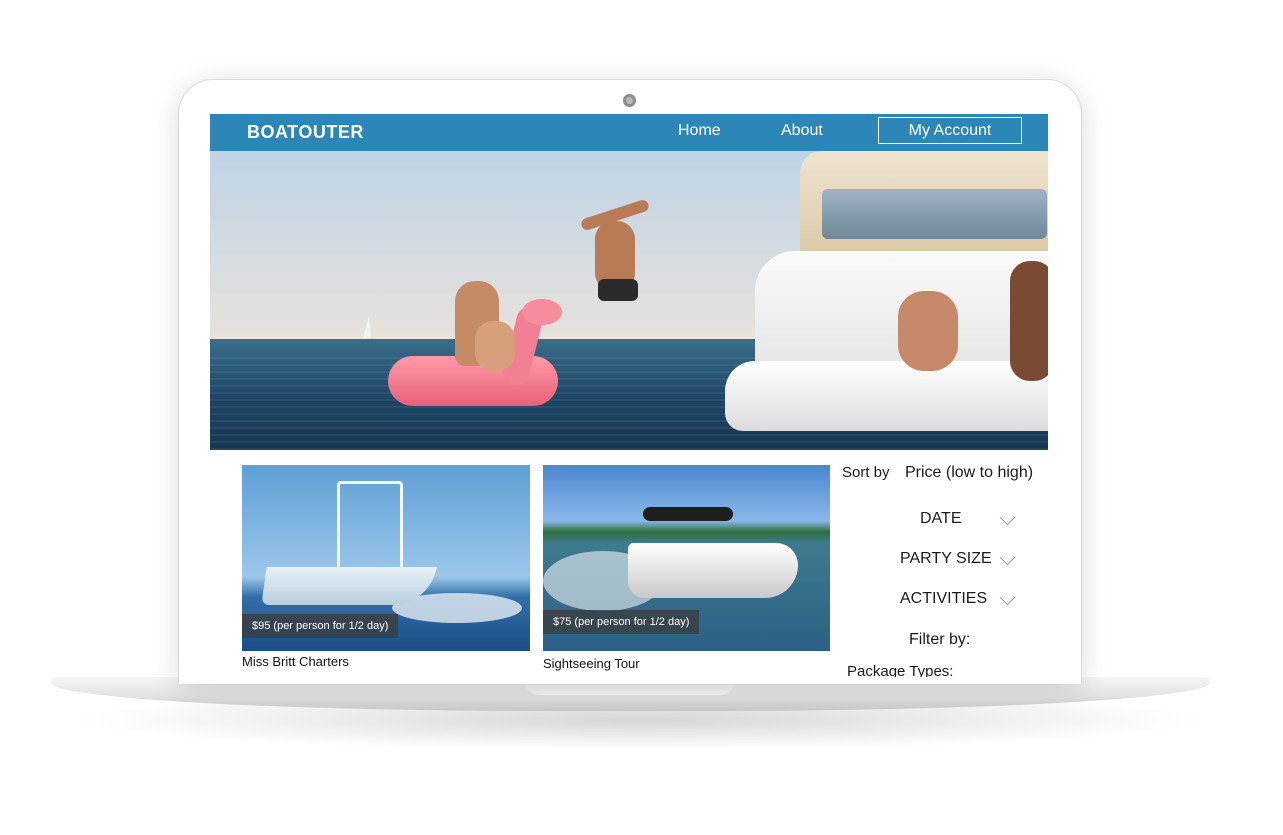 This screenshot has height=835, width=1283. What do you see at coordinates (969, 473) in the screenshot?
I see `sort-select: Price (low to high)` at bounding box center [969, 473].